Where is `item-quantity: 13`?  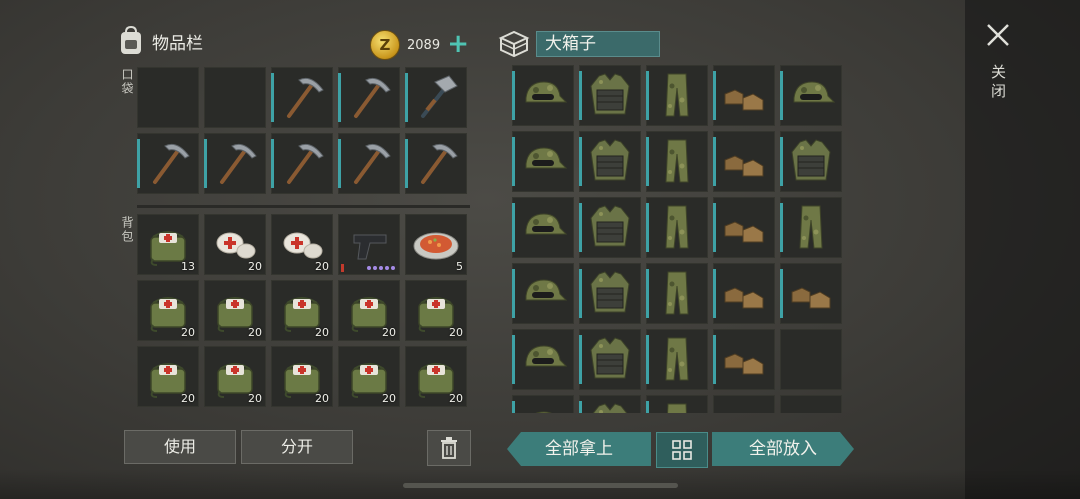 item-quantity: 13 is located at coordinates (188, 266).